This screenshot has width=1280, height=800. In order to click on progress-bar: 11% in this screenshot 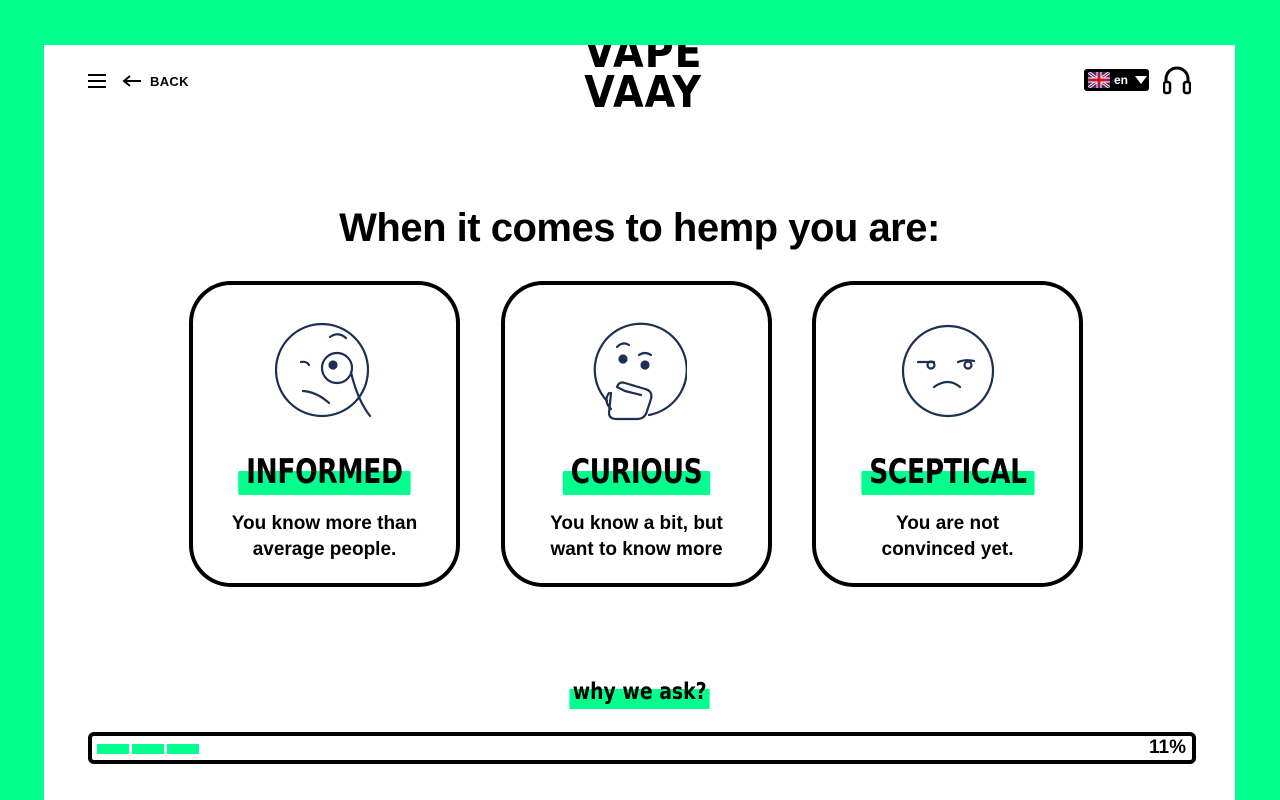, I will do `click(642, 748)`.